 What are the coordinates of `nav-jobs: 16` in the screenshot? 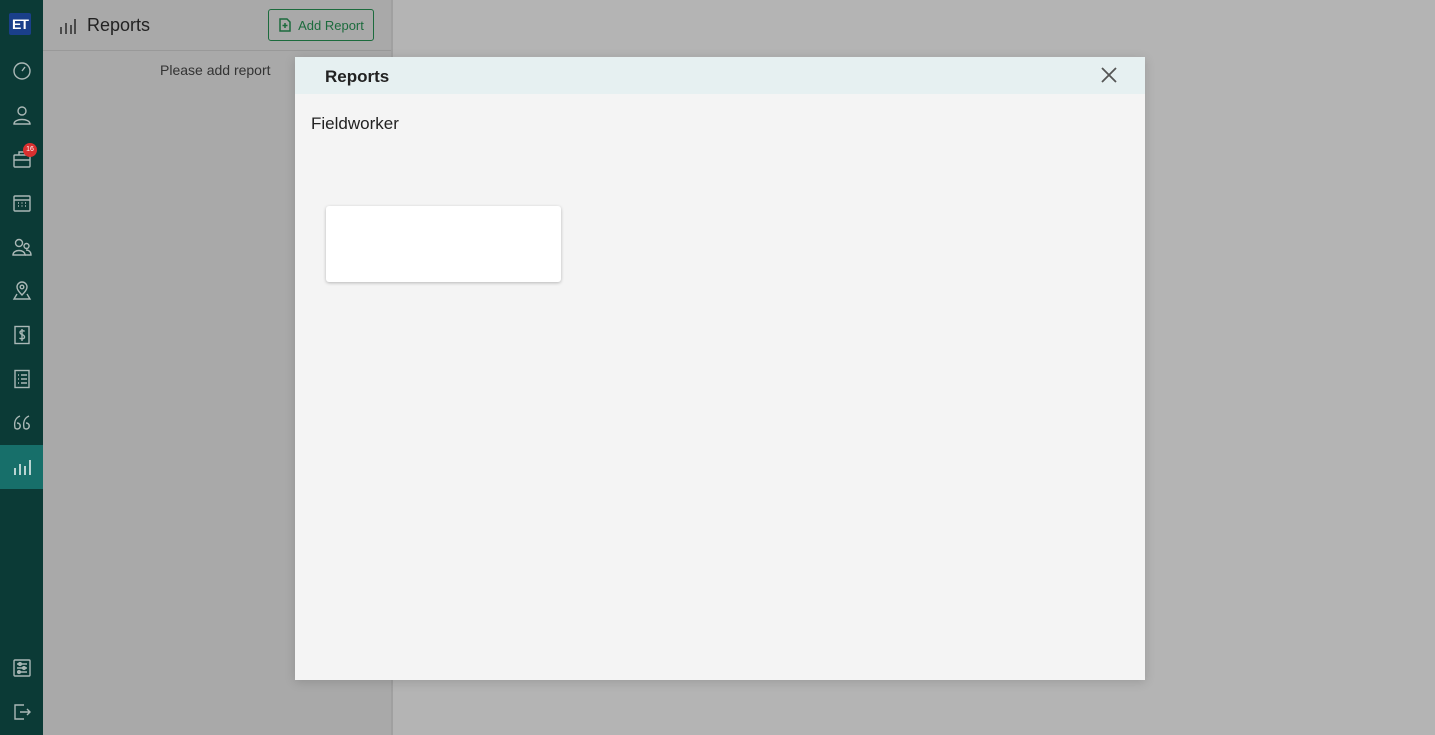 It's located at (21, 159).